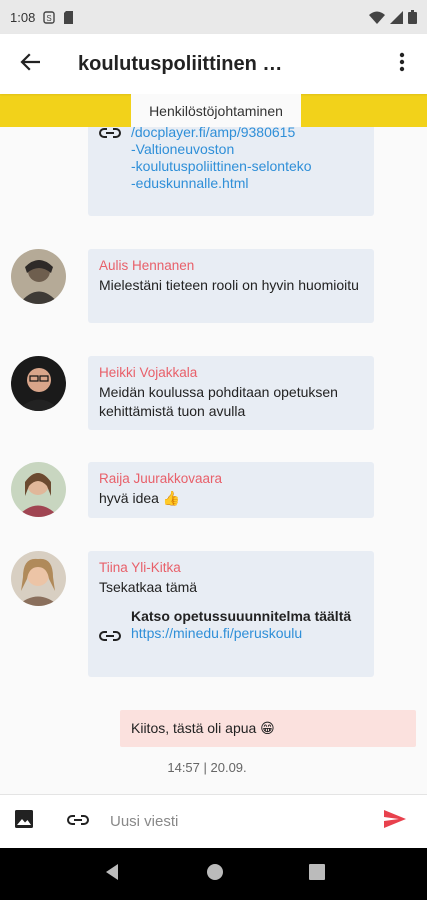  Describe the element at coordinates (23, 17) in the screenshot. I see `status-time: 1:08` at that location.